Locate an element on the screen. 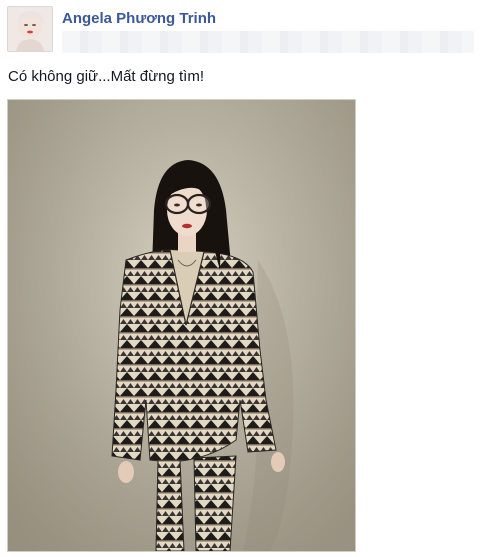 This screenshot has height=557, width=500. post-status-text: Có không giữ...Mất đừng tìm! is located at coordinates (106, 76).